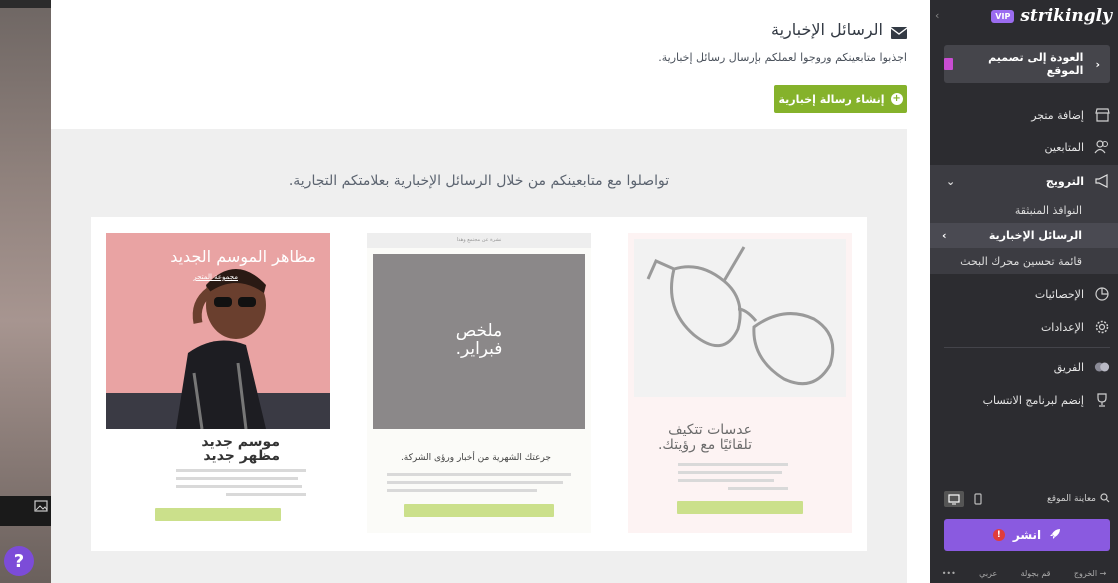 This screenshot has height=583, width=1118. Describe the element at coordinates (1090, 573) in the screenshot. I see `logout-link: → الخروج` at that location.